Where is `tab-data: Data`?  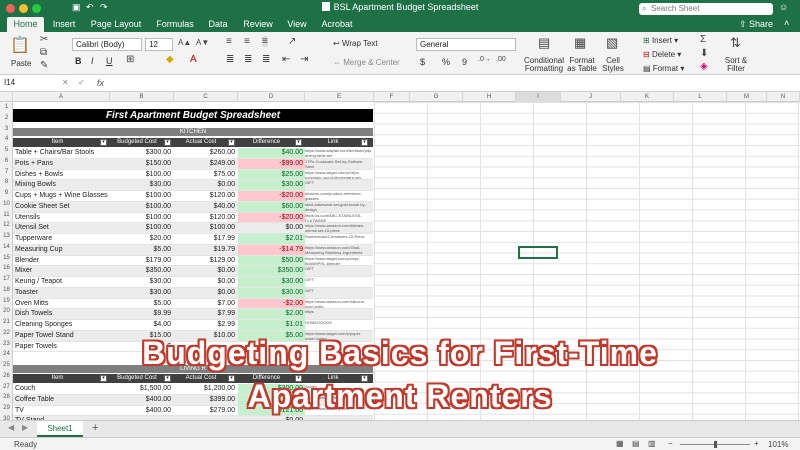 tab-data: Data is located at coordinates (218, 24).